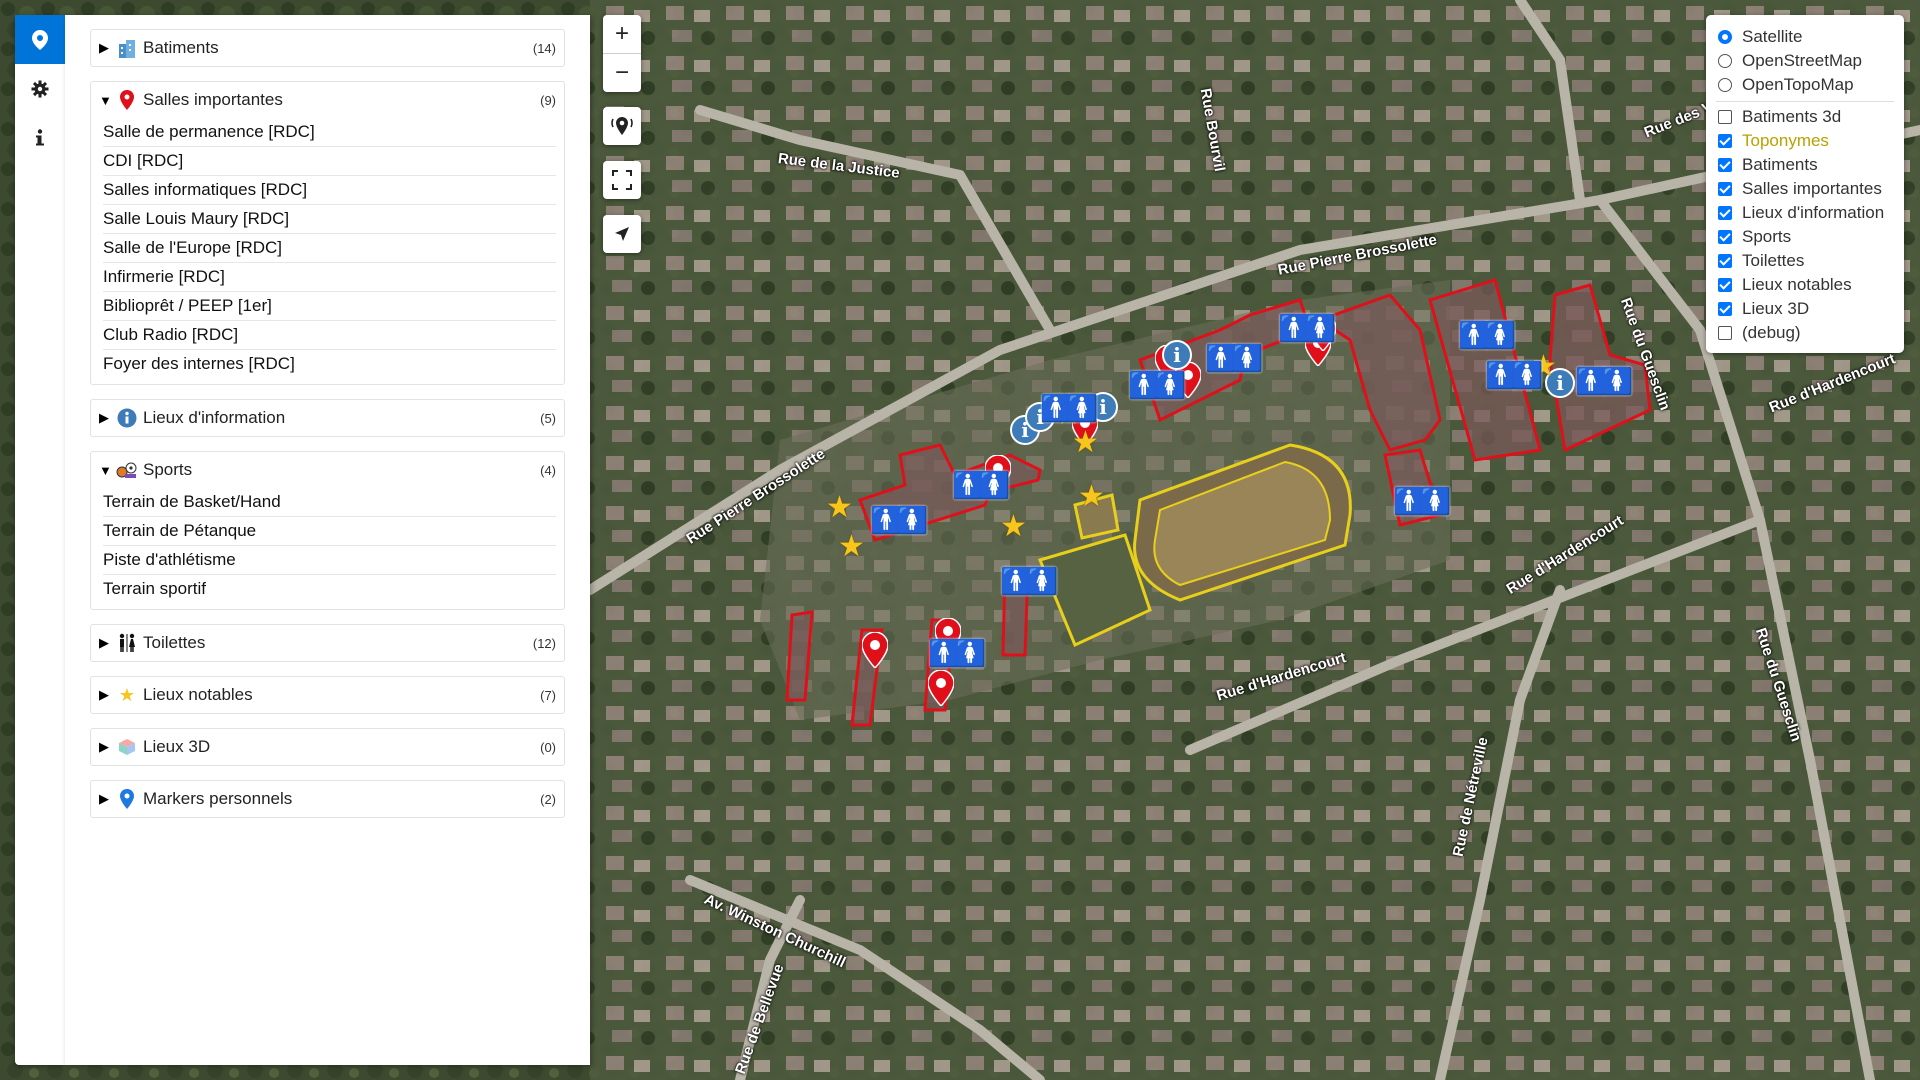 The image size is (1920, 1080). What do you see at coordinates (1813, 212) in the screenshot?
I see `overlay-label: Lieux d'information` at bounding box center [1813, 212].